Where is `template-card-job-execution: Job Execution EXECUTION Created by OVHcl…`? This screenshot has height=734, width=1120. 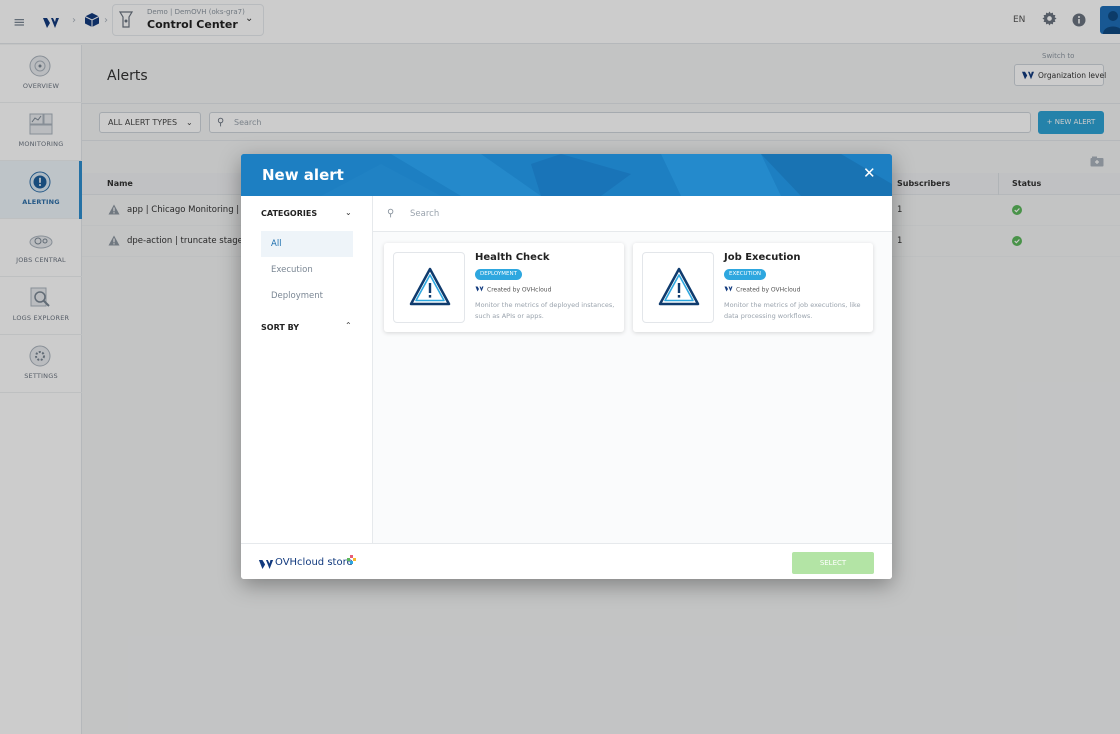 template-card-job-execution: Job Execution EXECUTION Created by OVHcl… is located at coordinates (753, 287).